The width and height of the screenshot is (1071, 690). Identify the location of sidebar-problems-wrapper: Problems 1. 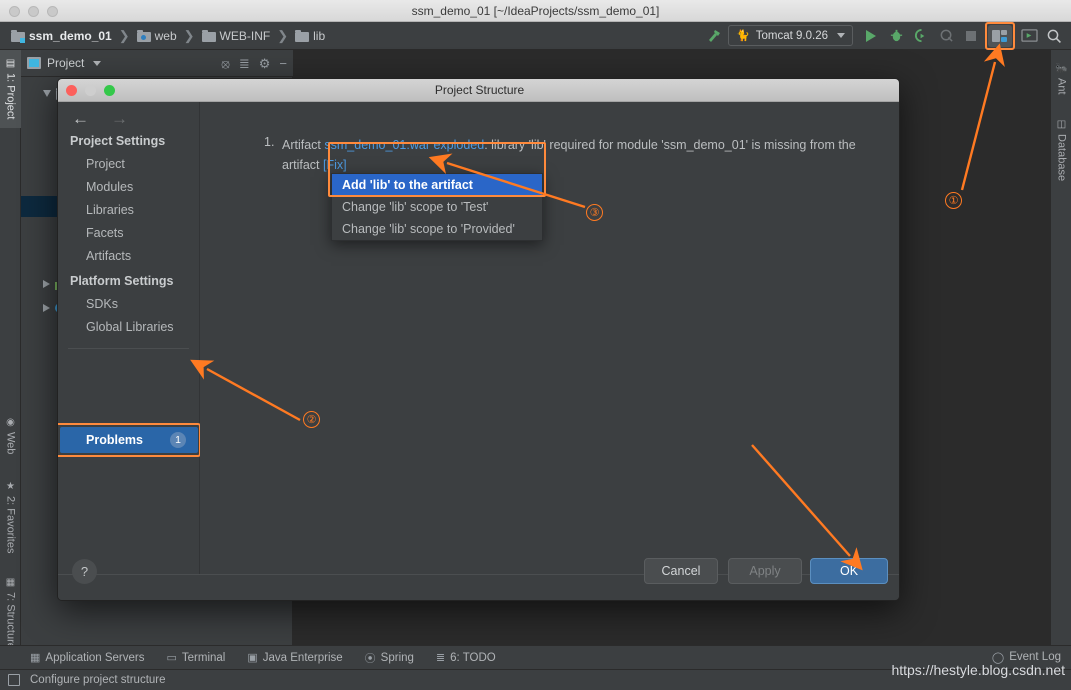
(129, 440).